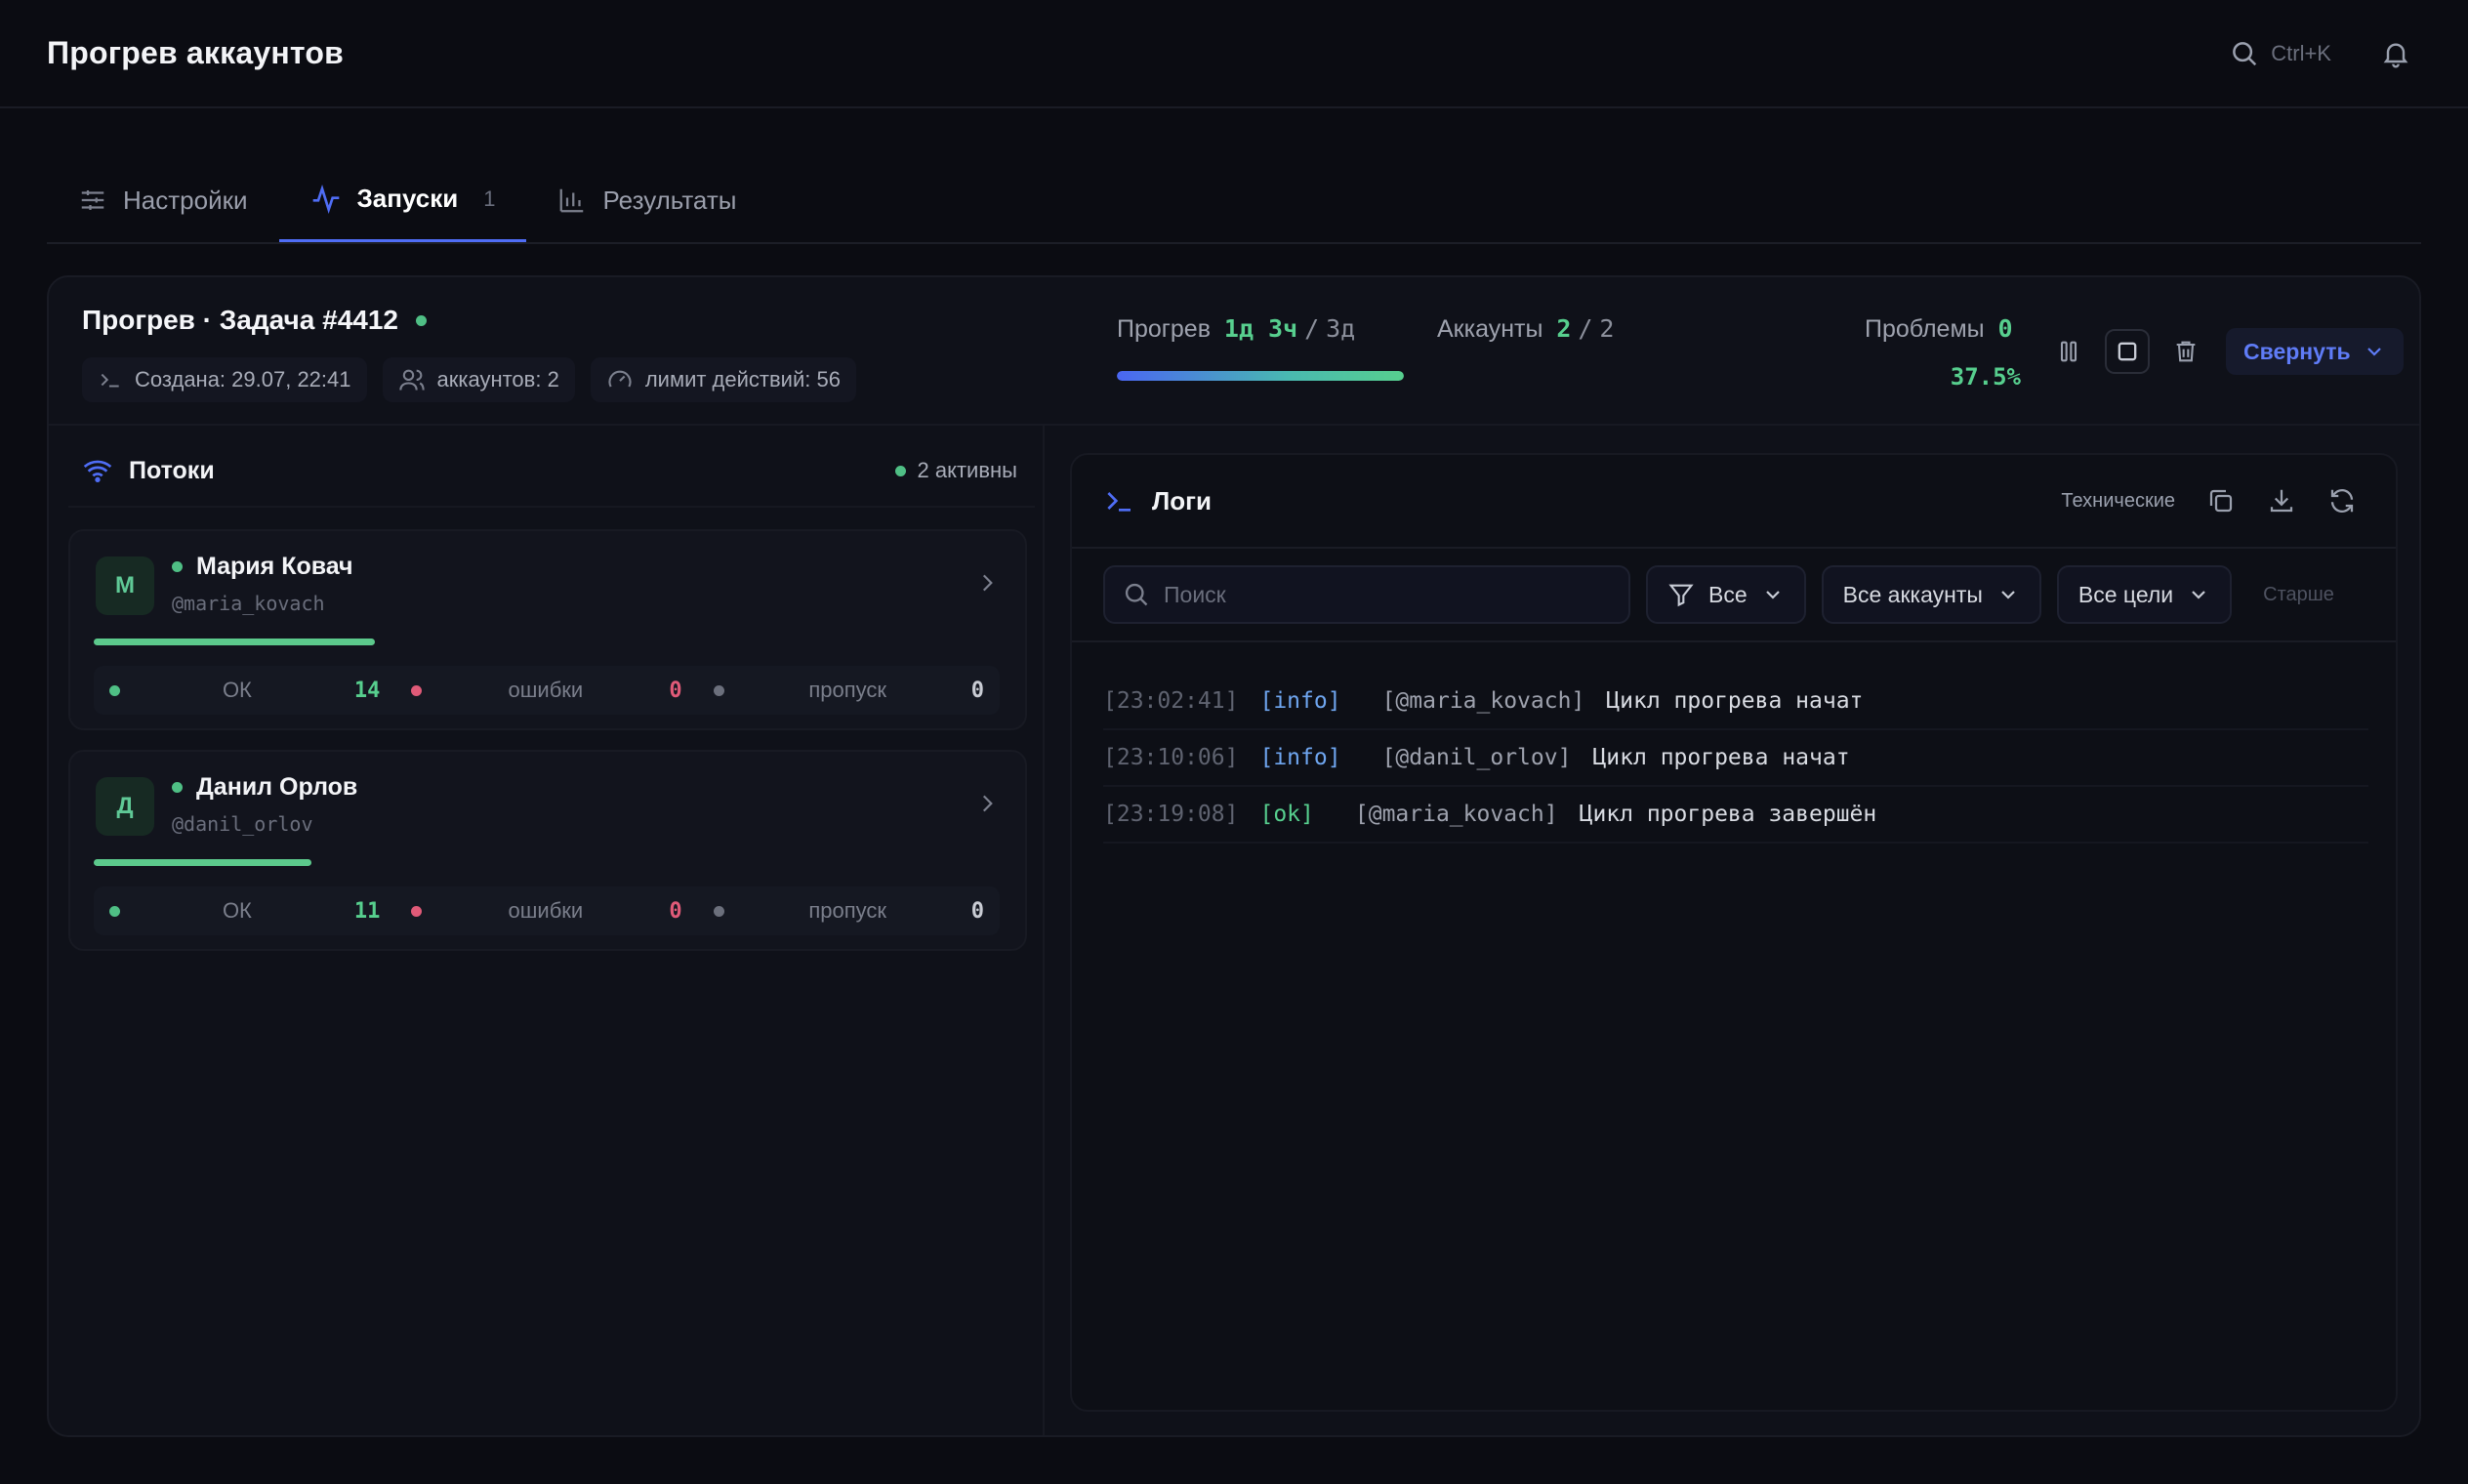 This screenshot has width=2468, height=1484. Describe the element at coordinates (125, 585) in the screenshot. I see `avatar: М` at that location.